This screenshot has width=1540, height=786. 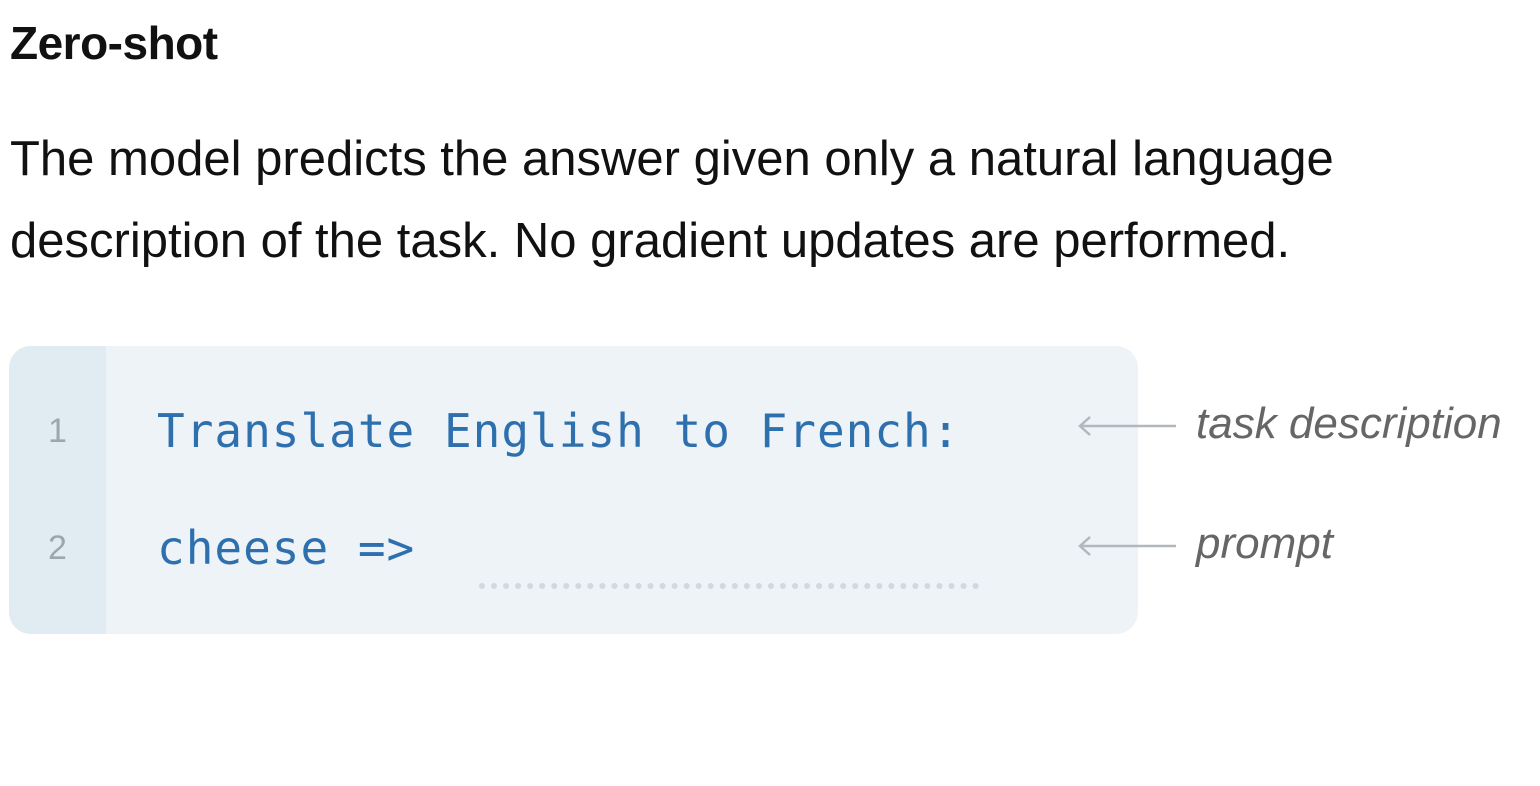 What do you see at coordinates (559, 431) in the screenshot?
I see `code-line-task-description: Translate English to French:` at bounding box center [559, 431].